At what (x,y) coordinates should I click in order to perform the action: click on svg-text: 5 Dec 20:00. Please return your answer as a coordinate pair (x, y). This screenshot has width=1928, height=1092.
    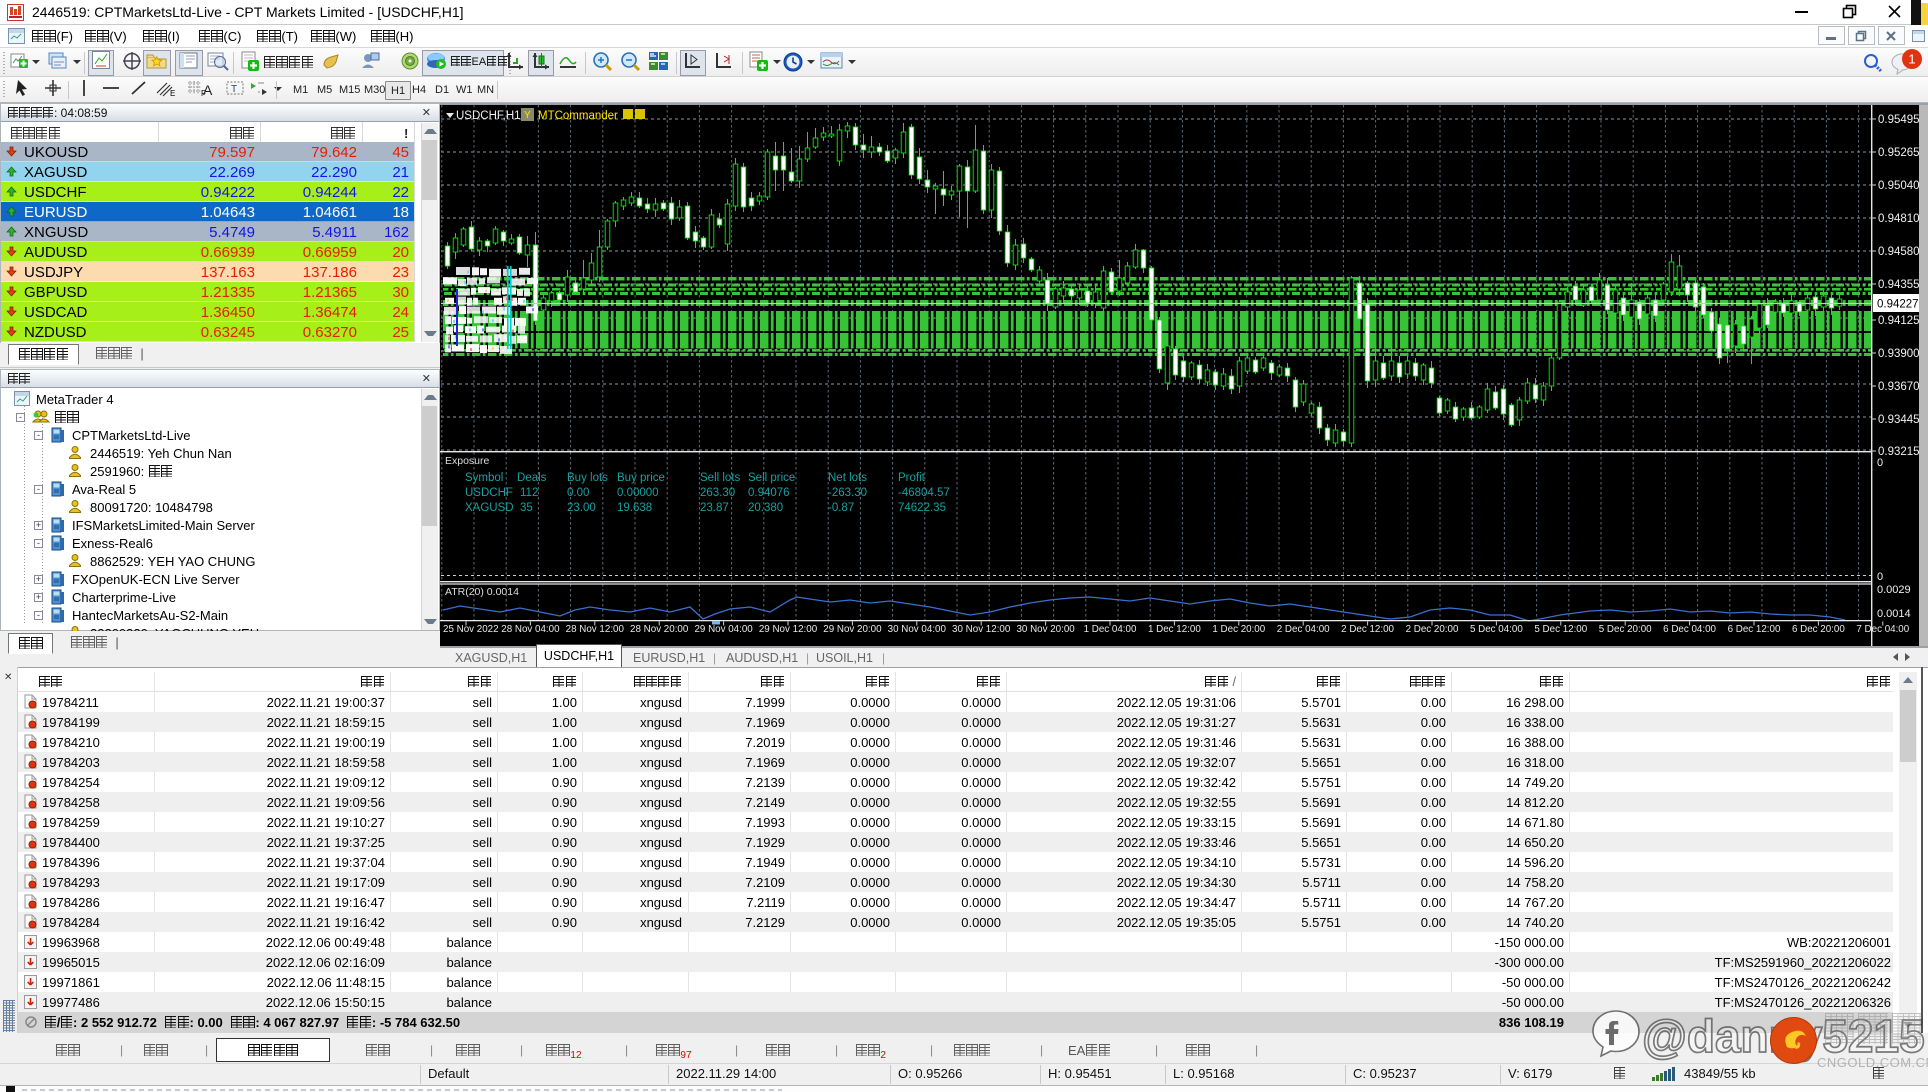
    Looking at the image, I should click on (1625, 629).